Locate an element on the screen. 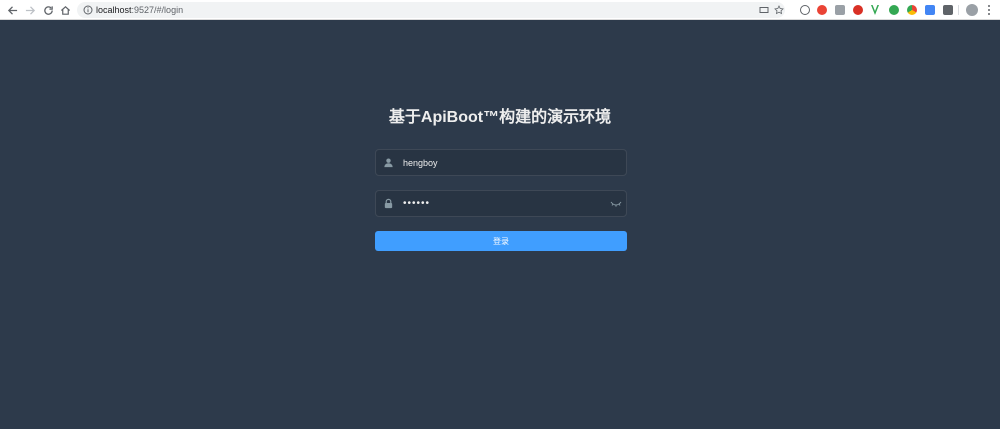 The width and height of the screenshot is (1000, 429). cast-icon is located at coordinates (764, 10).